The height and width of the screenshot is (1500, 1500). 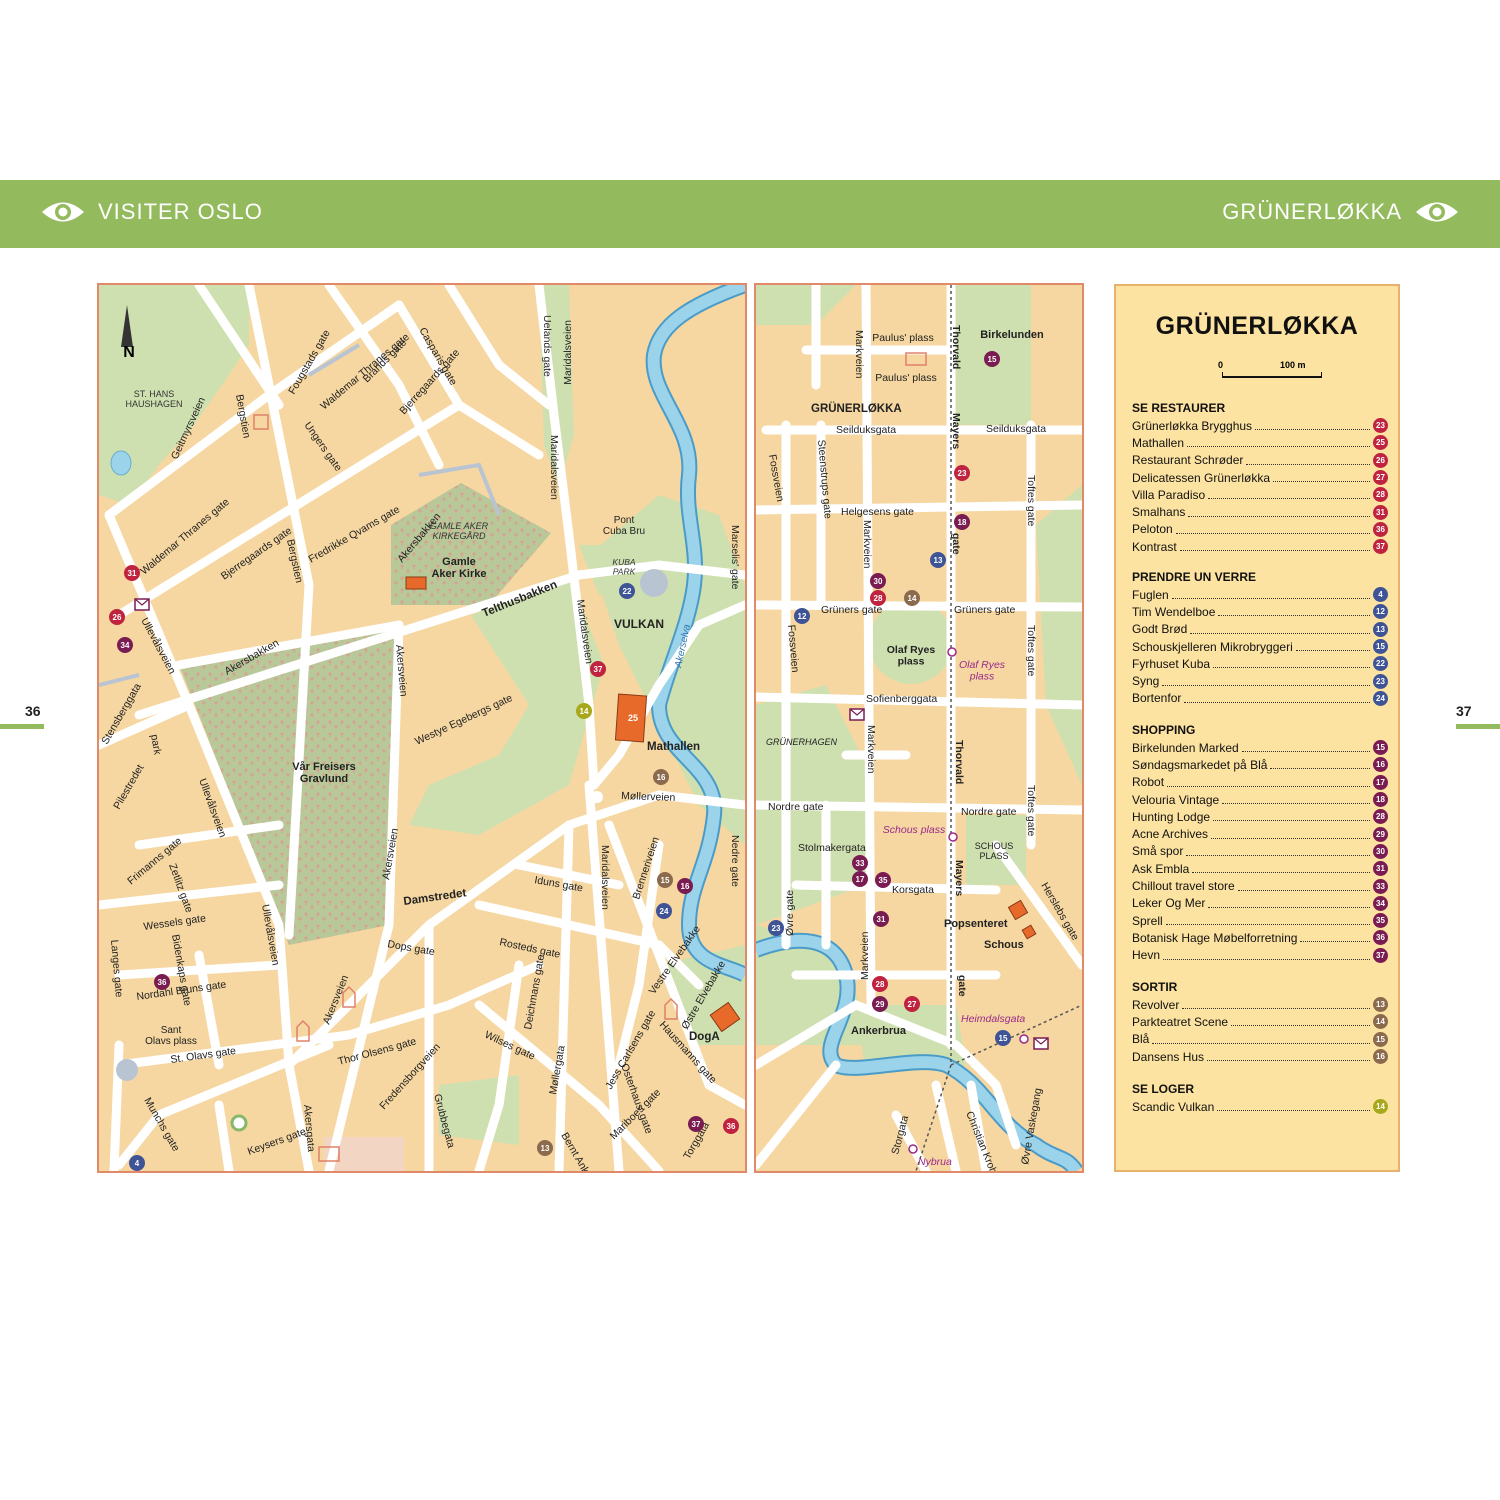 I want to click on scale-distance: 100 m, so click(x=1293, y=365).